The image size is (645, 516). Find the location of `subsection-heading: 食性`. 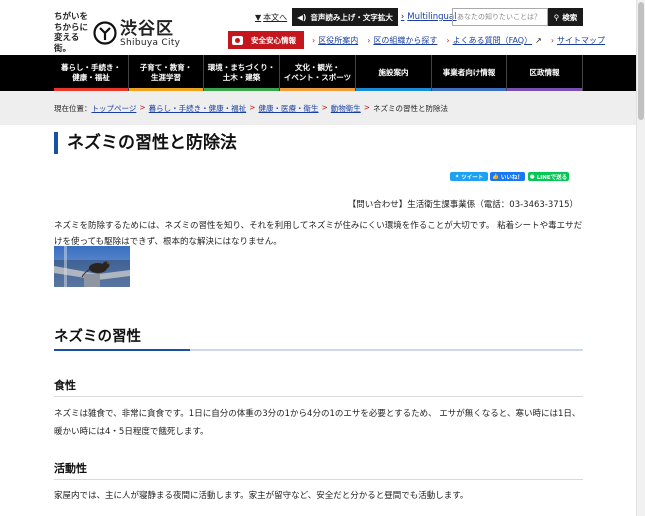

subsection-heading: 食性 is located at coordinates (65, 385).